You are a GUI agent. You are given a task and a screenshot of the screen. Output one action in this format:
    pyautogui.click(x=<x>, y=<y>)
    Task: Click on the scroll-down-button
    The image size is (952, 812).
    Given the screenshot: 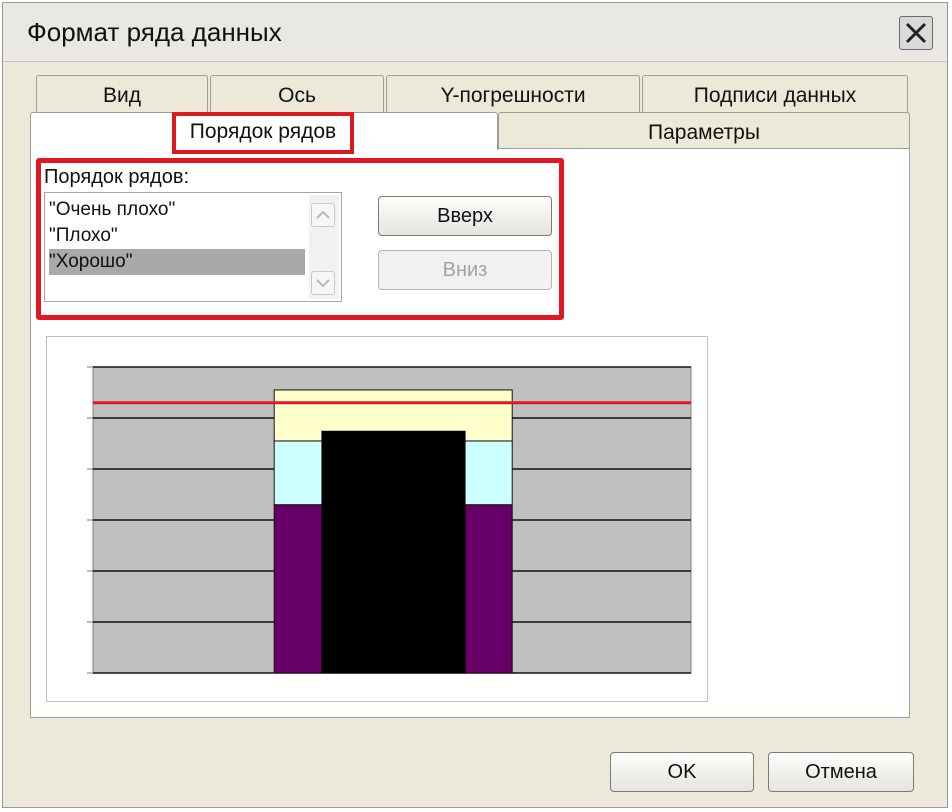 What is the action you would take?
    pyautogui.click(x=323, y=283)
    